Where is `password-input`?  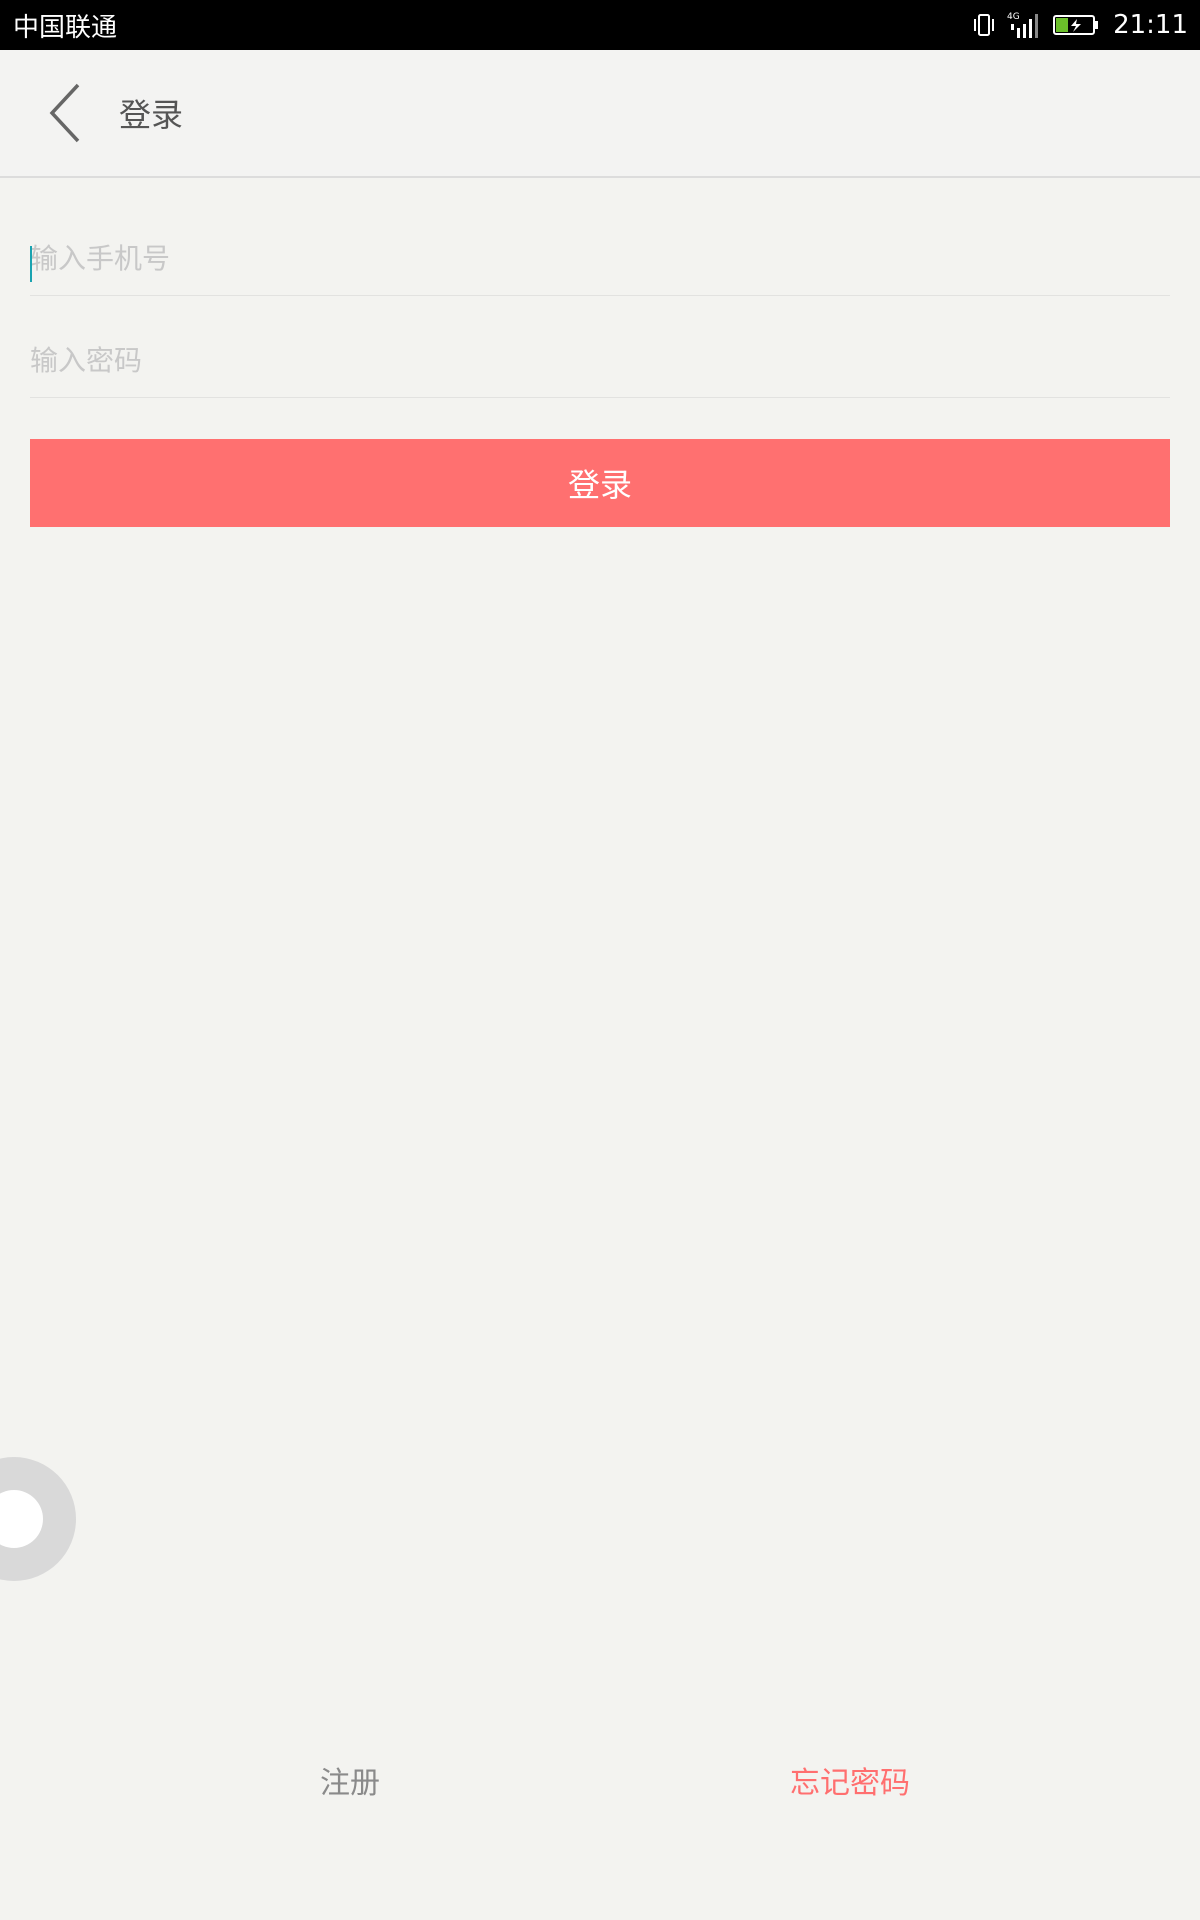
password-input is located at coordinates (600, 360).